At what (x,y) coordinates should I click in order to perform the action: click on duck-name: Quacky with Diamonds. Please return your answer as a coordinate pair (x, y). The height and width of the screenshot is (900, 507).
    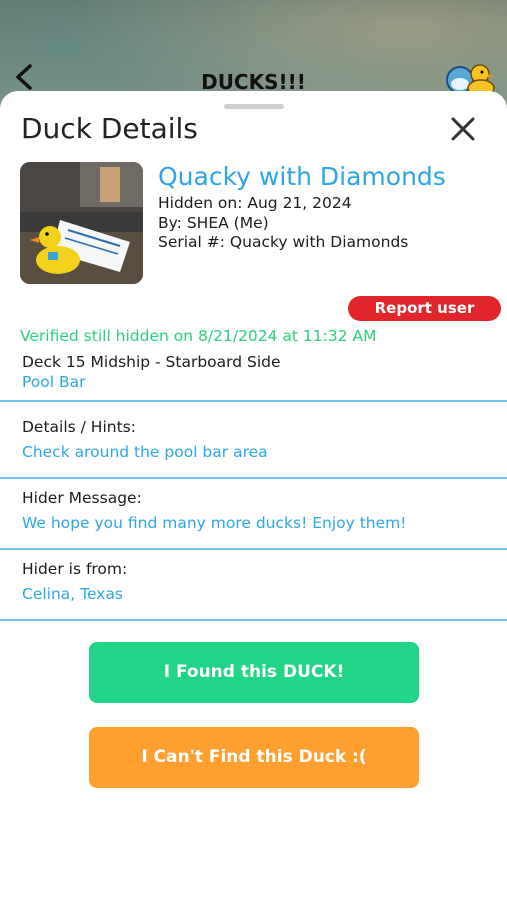
    Looking at the image, I should click on (302, 176).